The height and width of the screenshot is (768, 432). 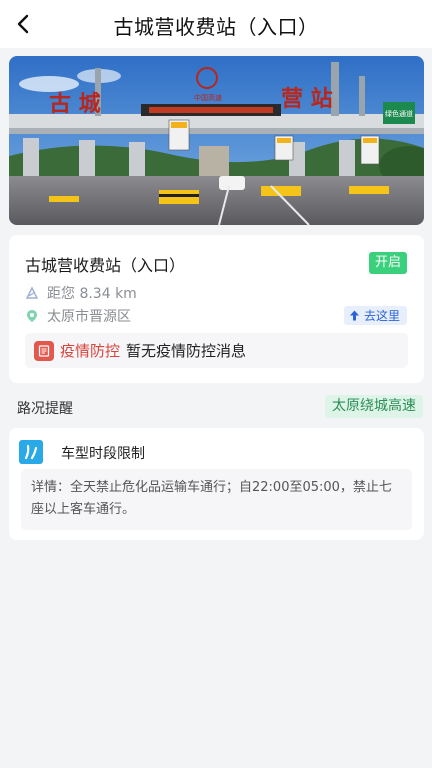 What do you see at coordinates (32, 292) in the screenshot?
I see `distance-icon` at bounding box center [32, 292].